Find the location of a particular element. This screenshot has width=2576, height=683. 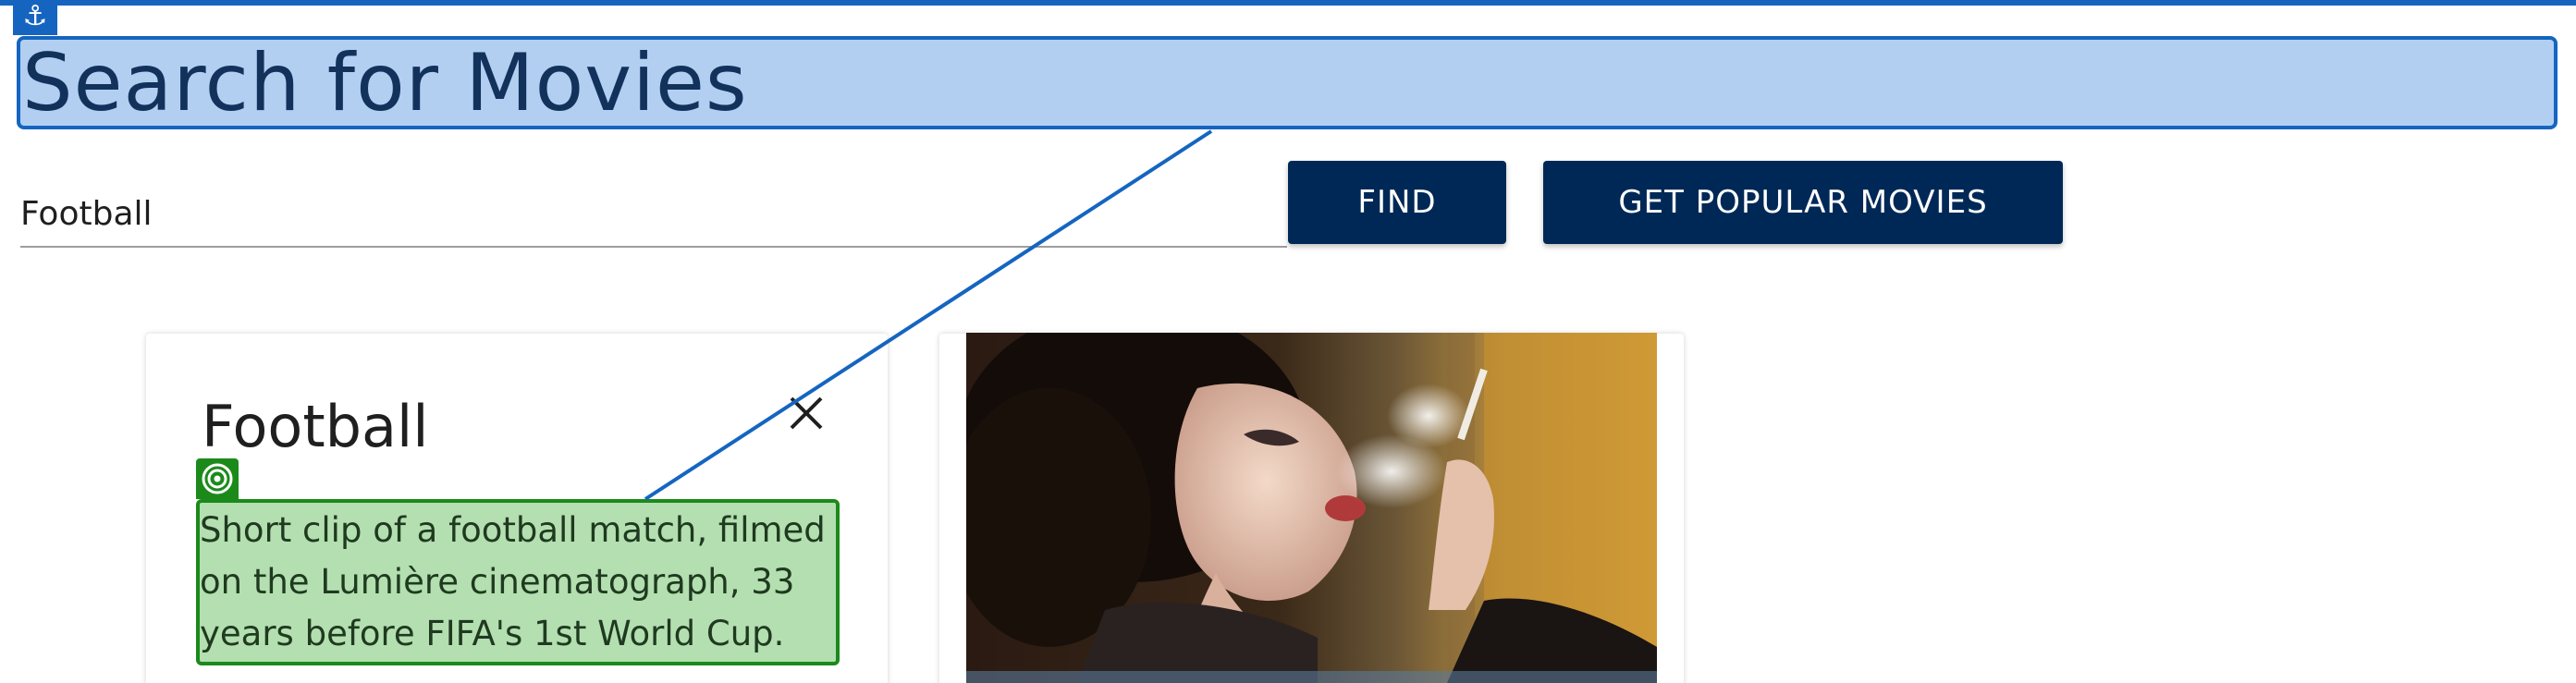

page-title: Search for Movies is located at coordinates (385, 83).